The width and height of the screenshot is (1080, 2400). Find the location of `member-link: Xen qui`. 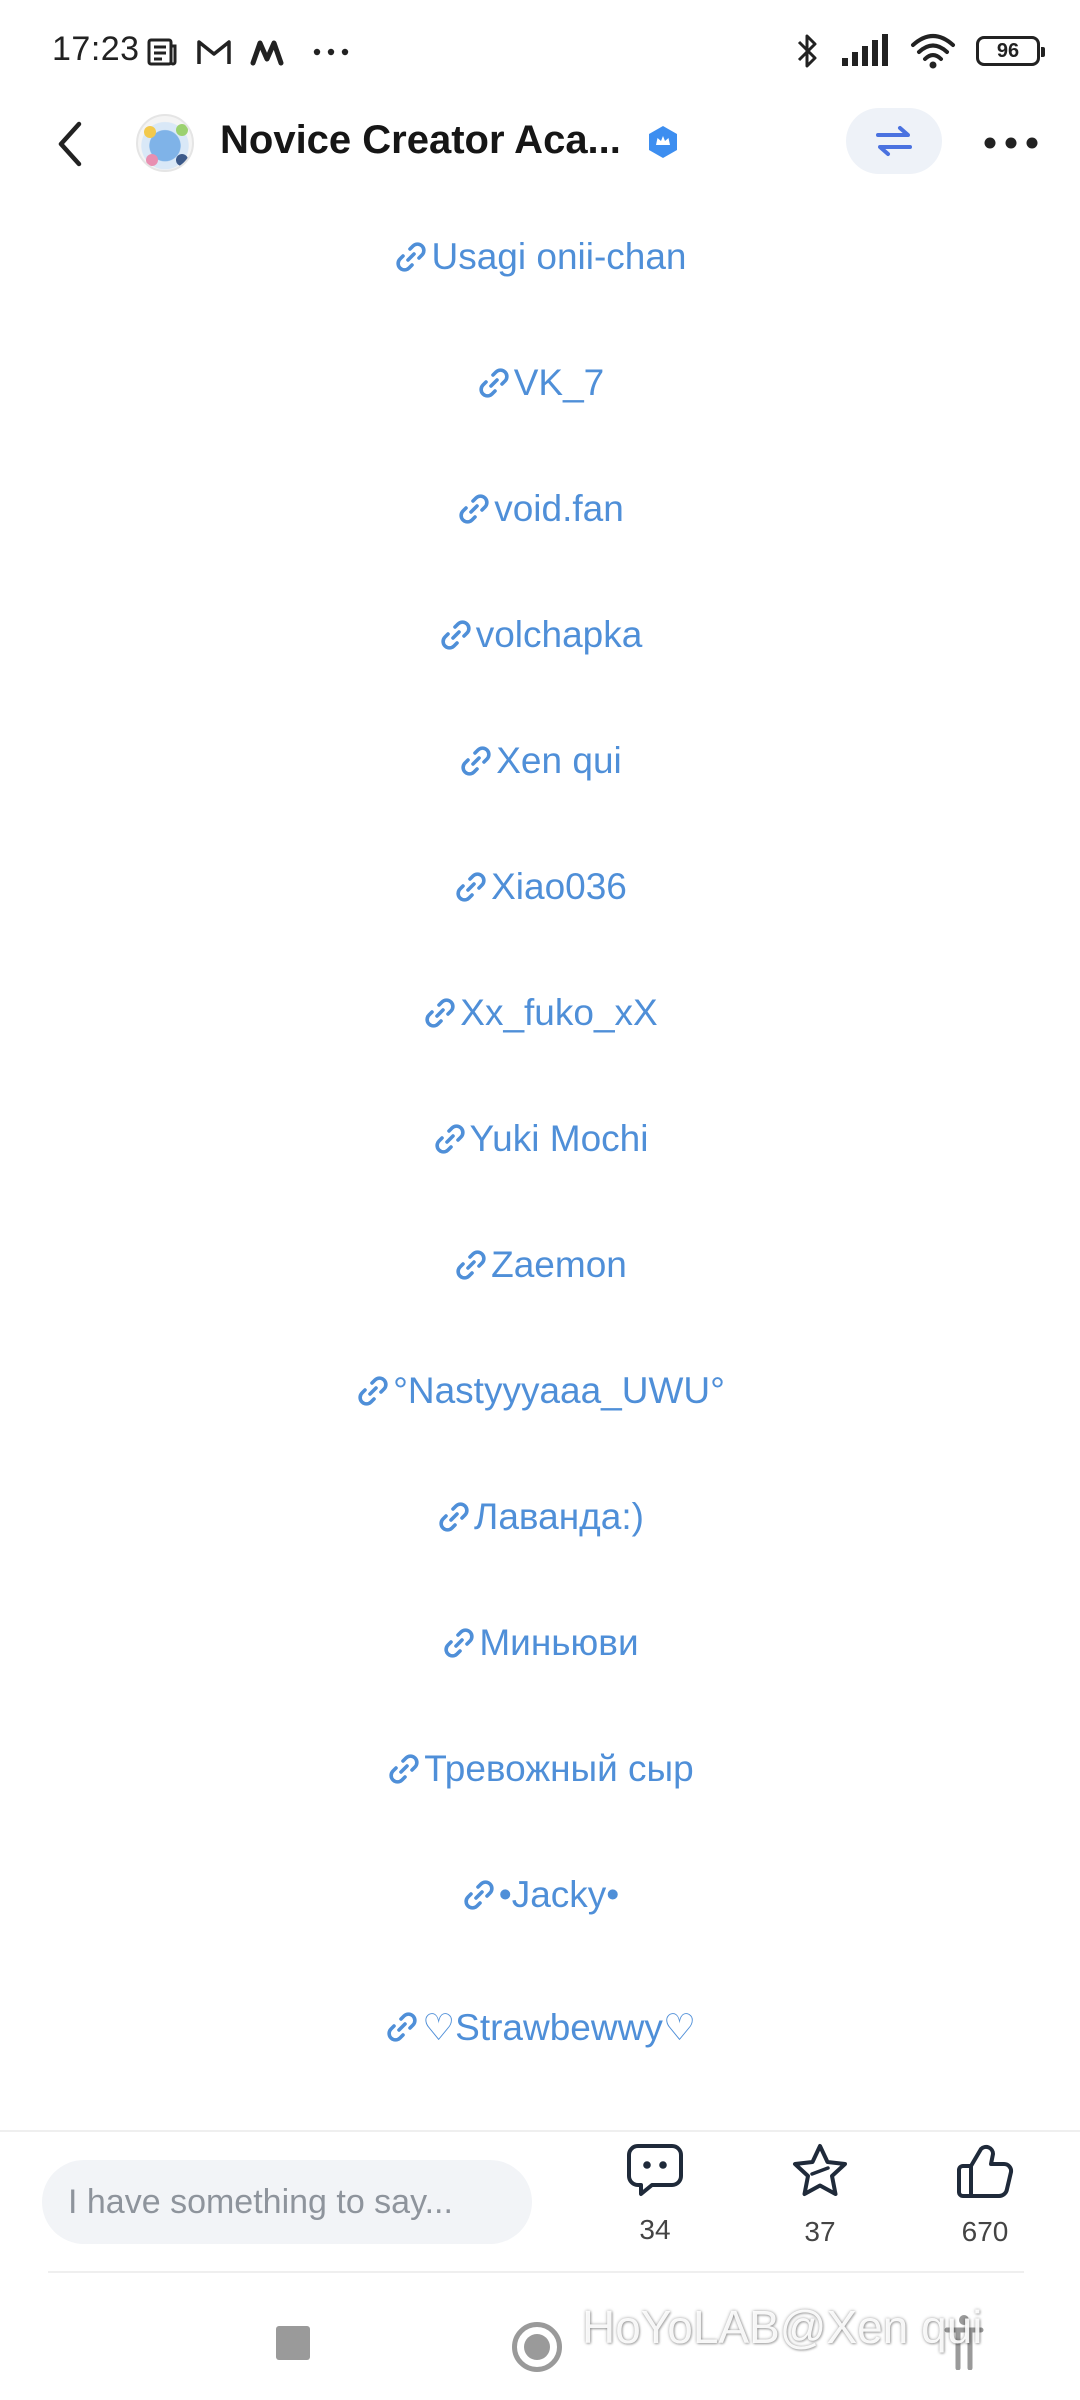

member-link: Xen qui is located at coordinates (540, 761).